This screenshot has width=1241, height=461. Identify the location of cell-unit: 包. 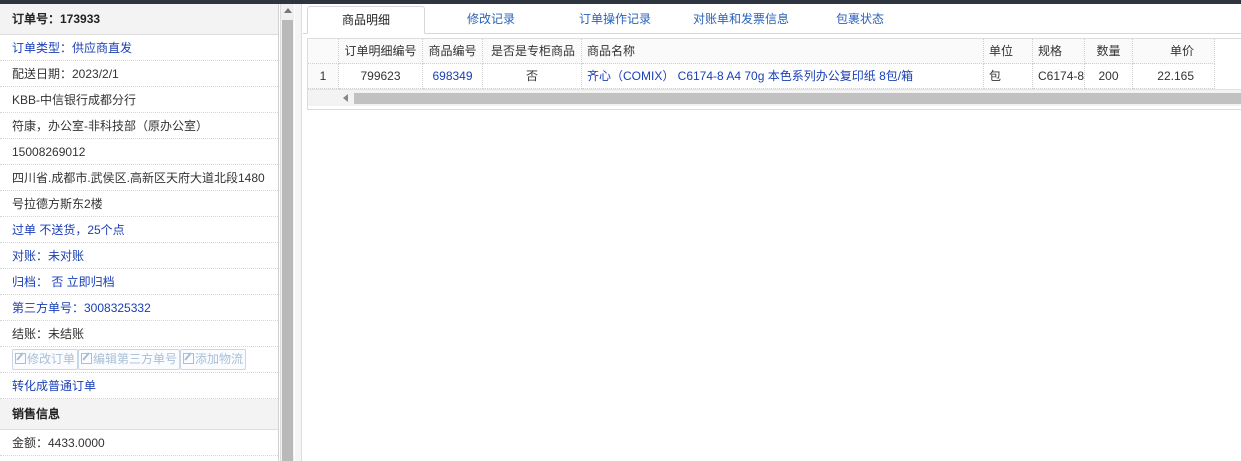
(1008, 76).